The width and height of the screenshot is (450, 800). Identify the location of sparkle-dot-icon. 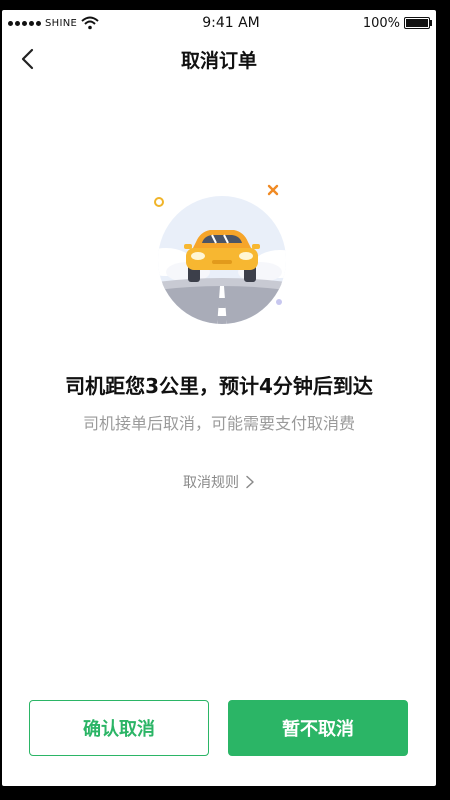
(279, 302).